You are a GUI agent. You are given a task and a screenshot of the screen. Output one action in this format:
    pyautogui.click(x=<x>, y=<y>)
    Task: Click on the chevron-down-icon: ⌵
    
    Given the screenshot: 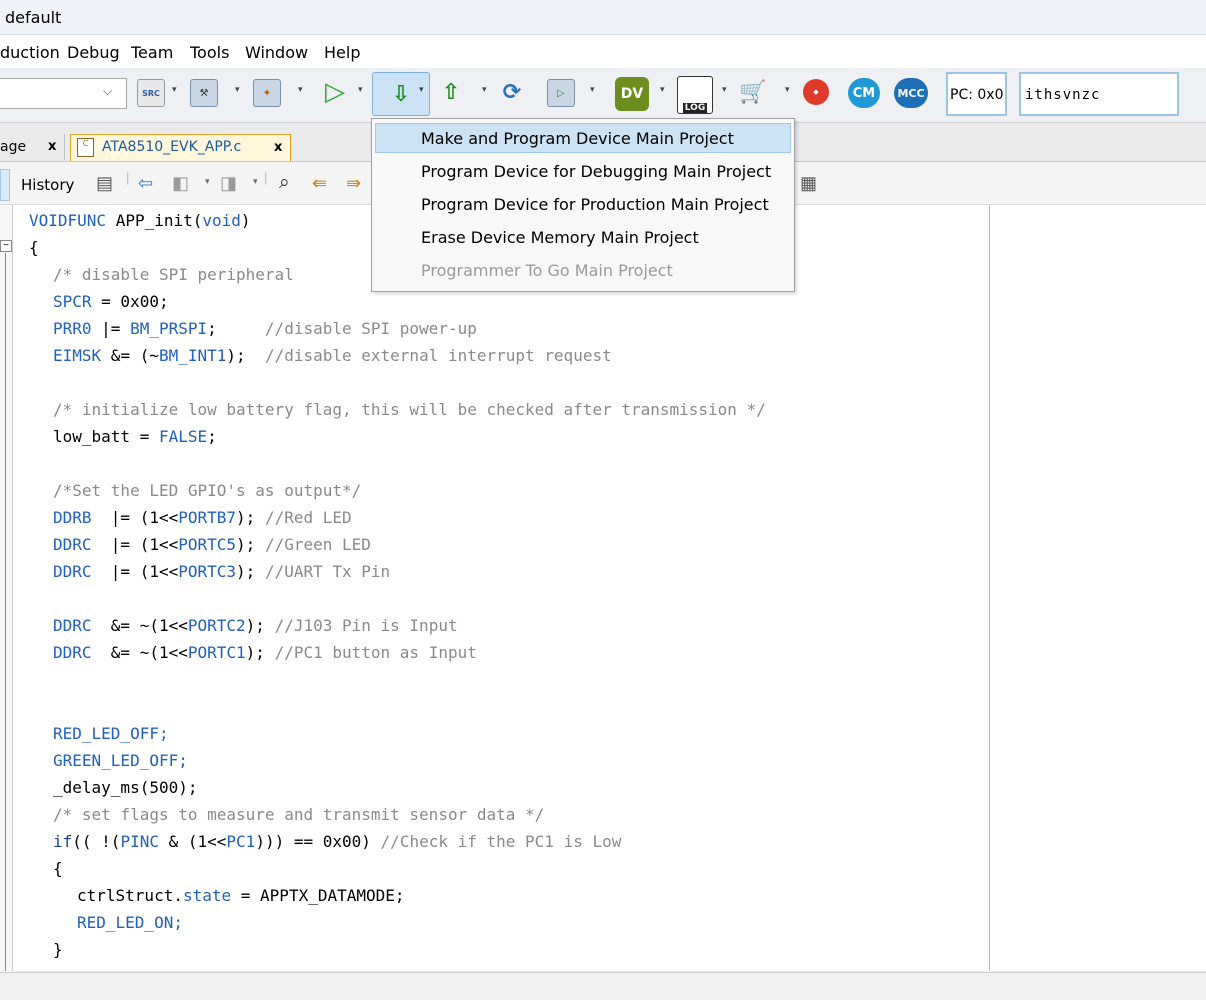 What is the action you would take?
    pyautogui.click(x=108, y=91)
    